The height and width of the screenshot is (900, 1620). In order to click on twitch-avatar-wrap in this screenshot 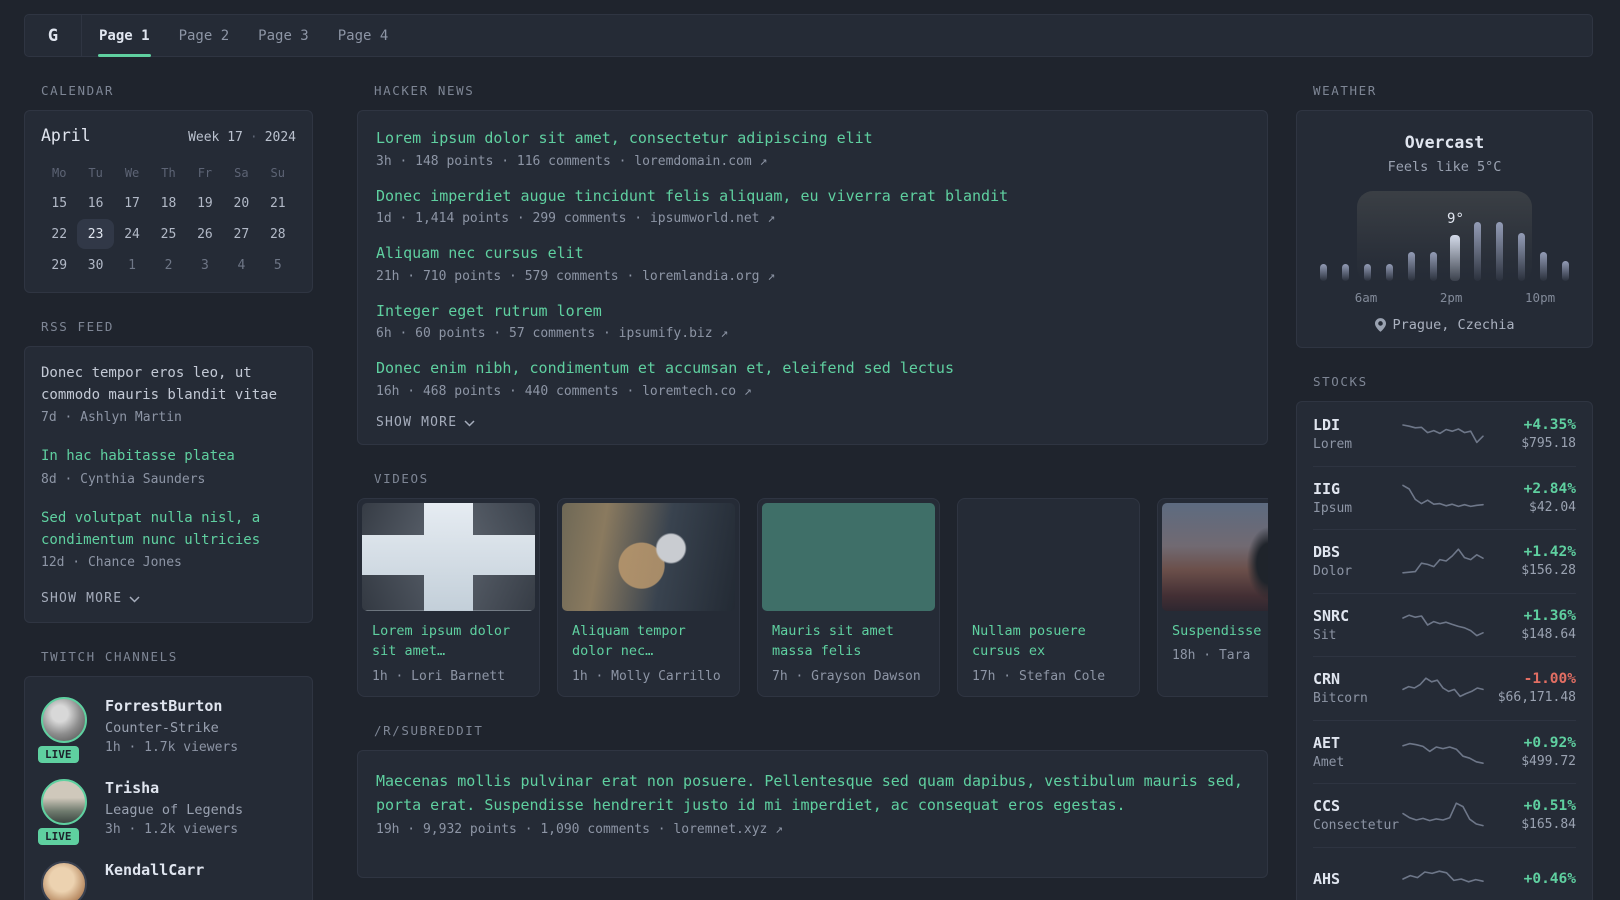, I will do `click(65, 880)`.